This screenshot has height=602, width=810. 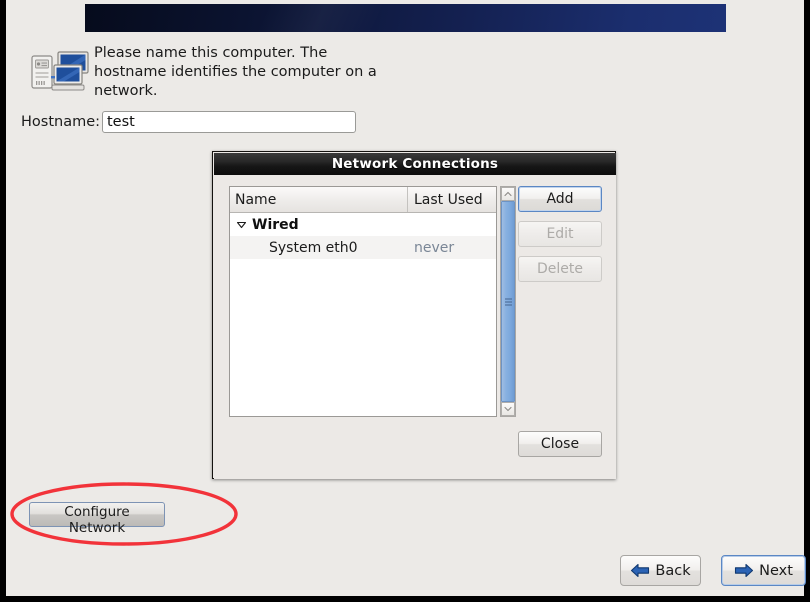 What do you see at coordinates (363, 247) in the screenshot?
I see `table-row: System eth0 never` at bounding box center [363, 247].